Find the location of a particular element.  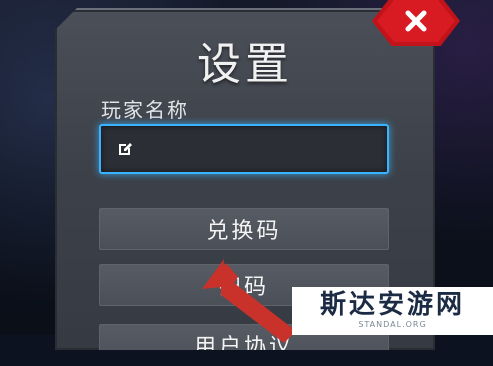

close-icon is located at coordinates (416, 21).